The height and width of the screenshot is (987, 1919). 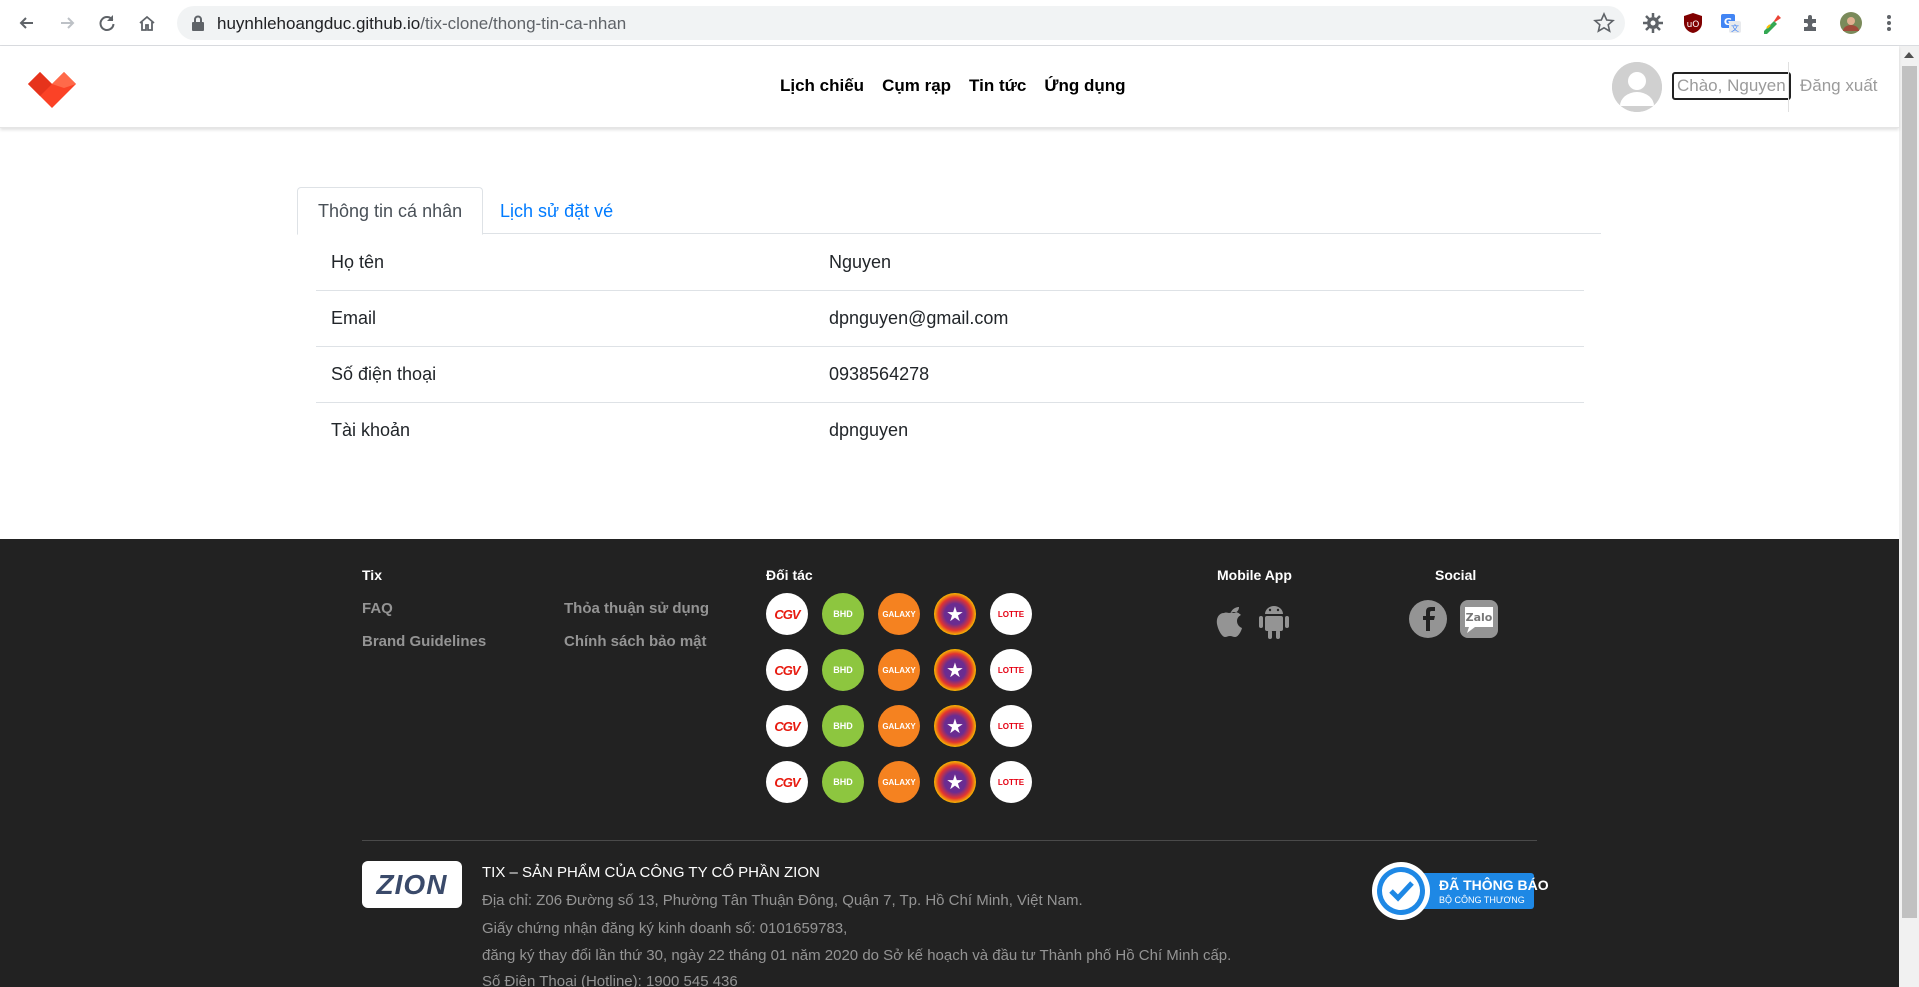 I want to click on bo-cong-thuong-badge: ĐÃ THÔNG BÁO BỘ CÔNG THƯƠNG, so click(x=1460, y=891).